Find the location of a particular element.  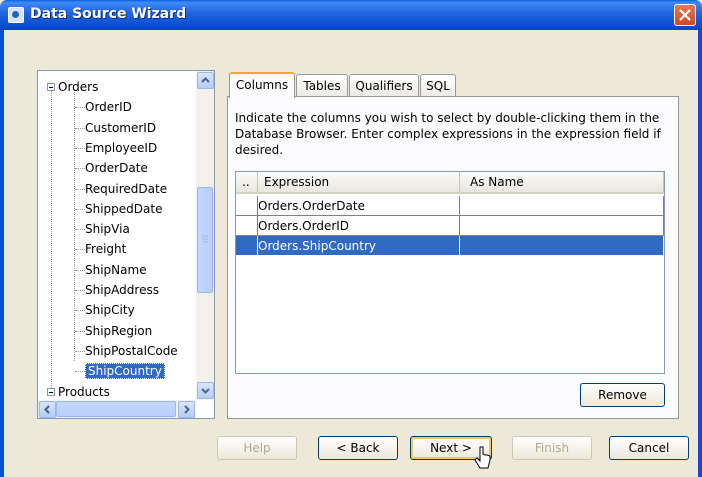

tree-item: CustomerID is located at coordinates (120, 128).